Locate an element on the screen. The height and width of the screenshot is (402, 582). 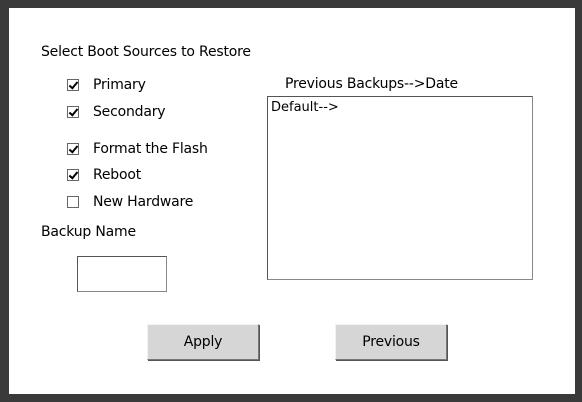
primary-checkbox is located at coordinates (73, 85).